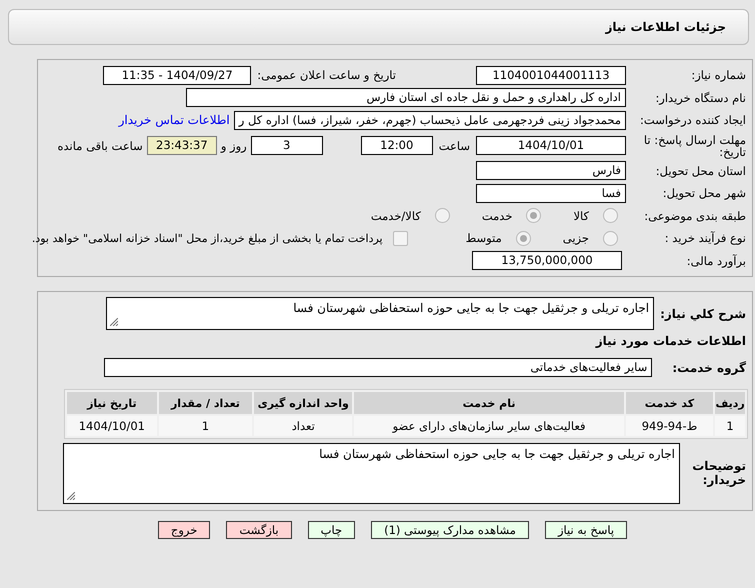  What do you see at coordinates (551, 145) in the screenshot?
I see `deadline-date-field: 1404/10/01` at bounding box center [551, 145].